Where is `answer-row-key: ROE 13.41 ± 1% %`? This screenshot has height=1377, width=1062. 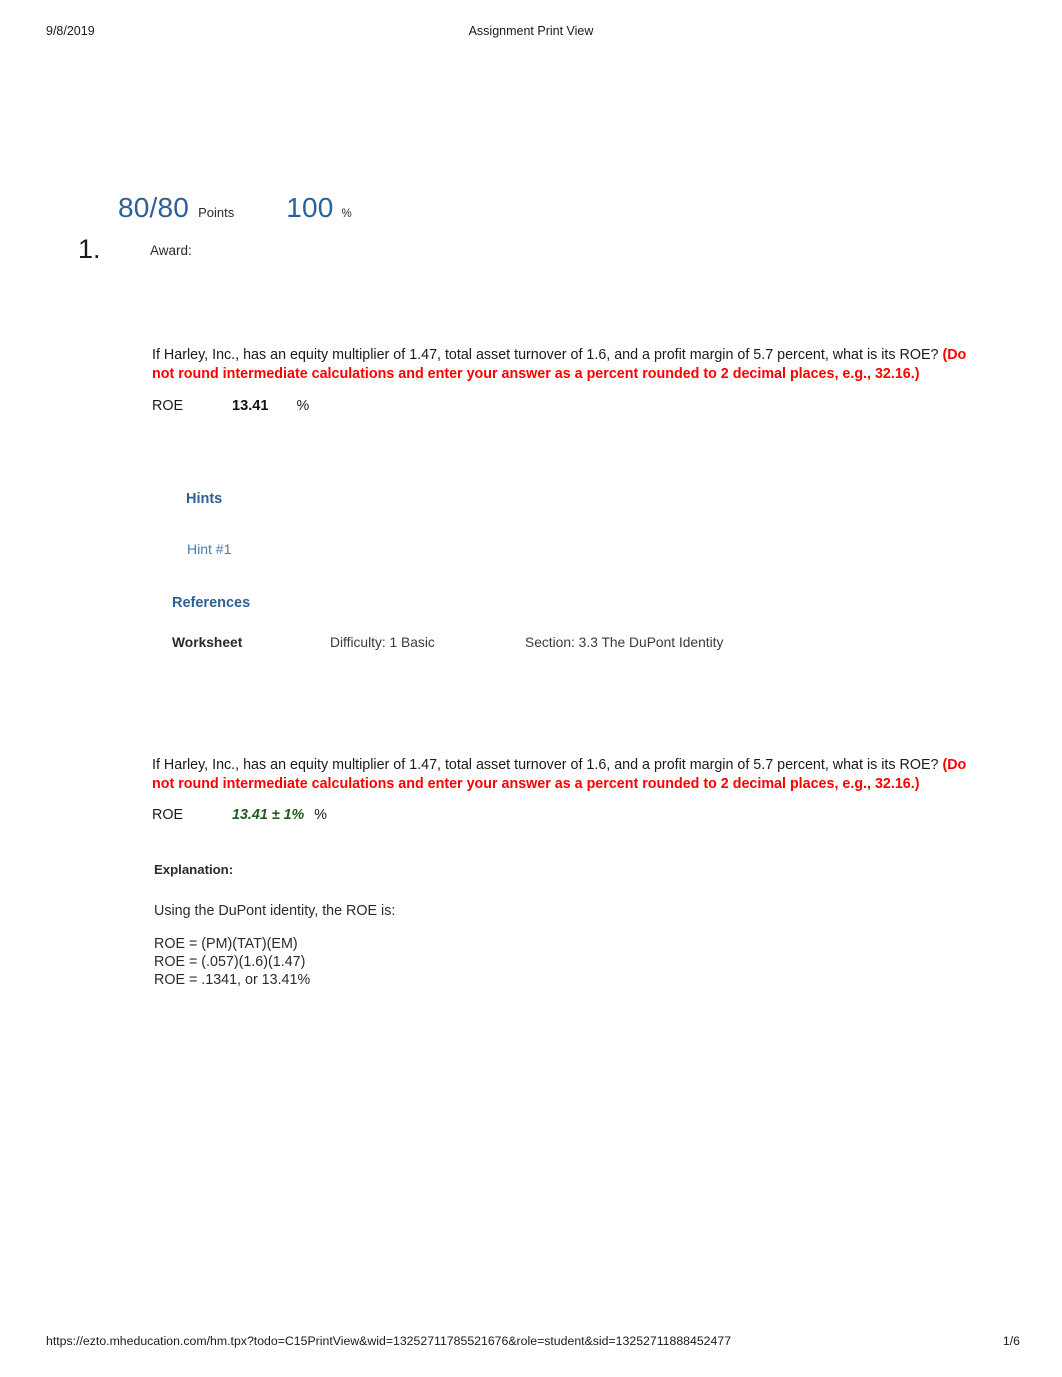 answer-row-key: ROE 13.41 ± 1% % is located at coordinates (239, 815).